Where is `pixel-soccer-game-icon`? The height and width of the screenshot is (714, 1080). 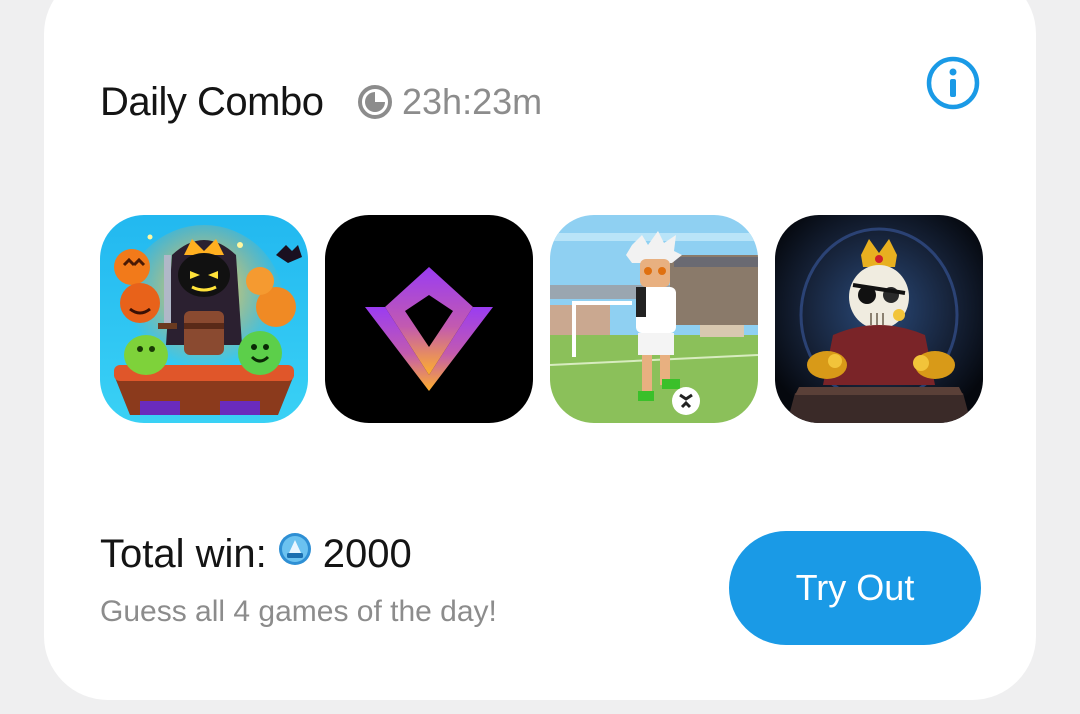 pixel-soccer-game-icon is located at coordinates (654, 319).